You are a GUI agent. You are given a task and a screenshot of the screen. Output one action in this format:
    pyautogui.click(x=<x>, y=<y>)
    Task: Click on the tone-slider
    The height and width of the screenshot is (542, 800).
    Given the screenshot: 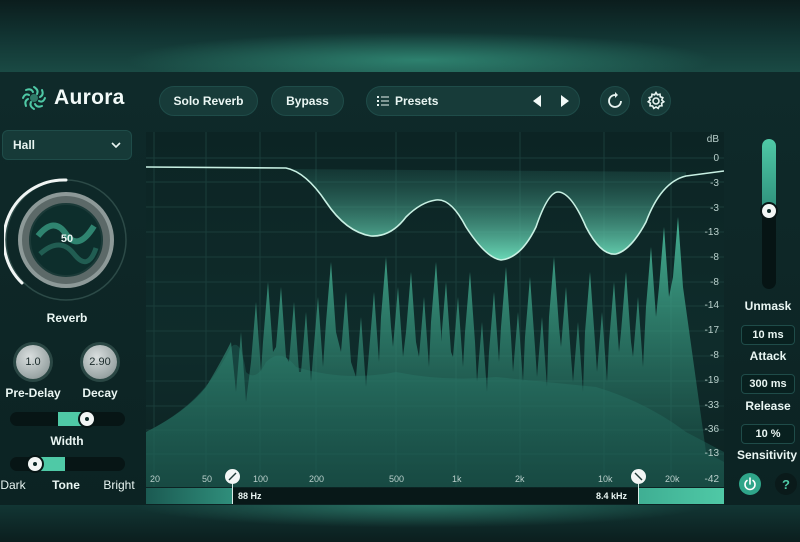 What is the action you would take?
    pyautogui.click(x=67, y=464)
    